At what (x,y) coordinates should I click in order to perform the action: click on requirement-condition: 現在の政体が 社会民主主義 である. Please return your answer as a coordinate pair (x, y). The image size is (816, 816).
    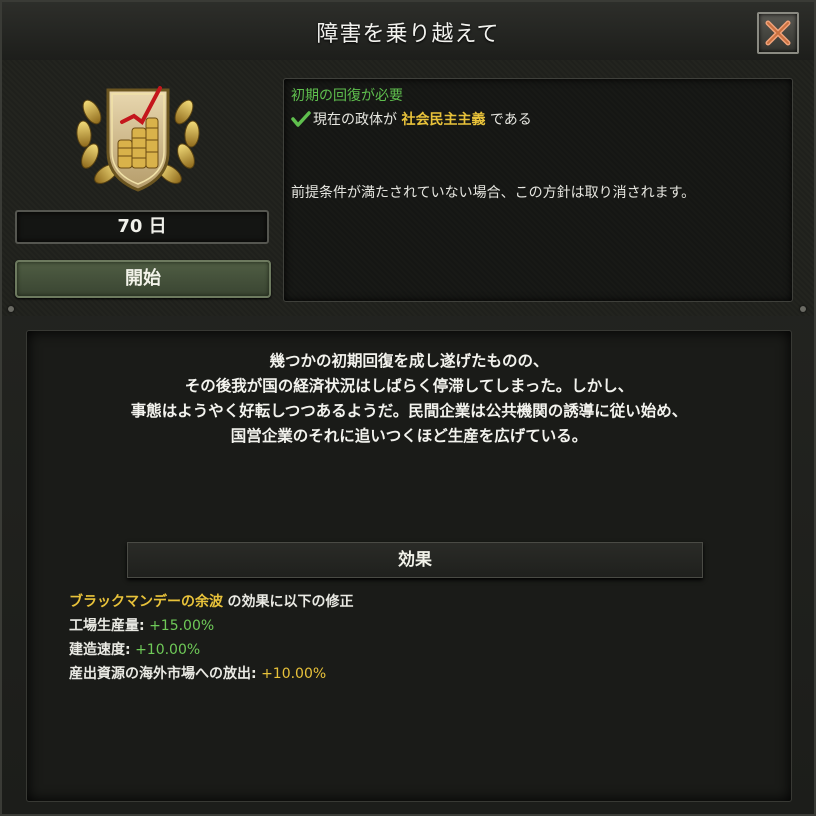
    Looking at the image, I should click on (411, 119).